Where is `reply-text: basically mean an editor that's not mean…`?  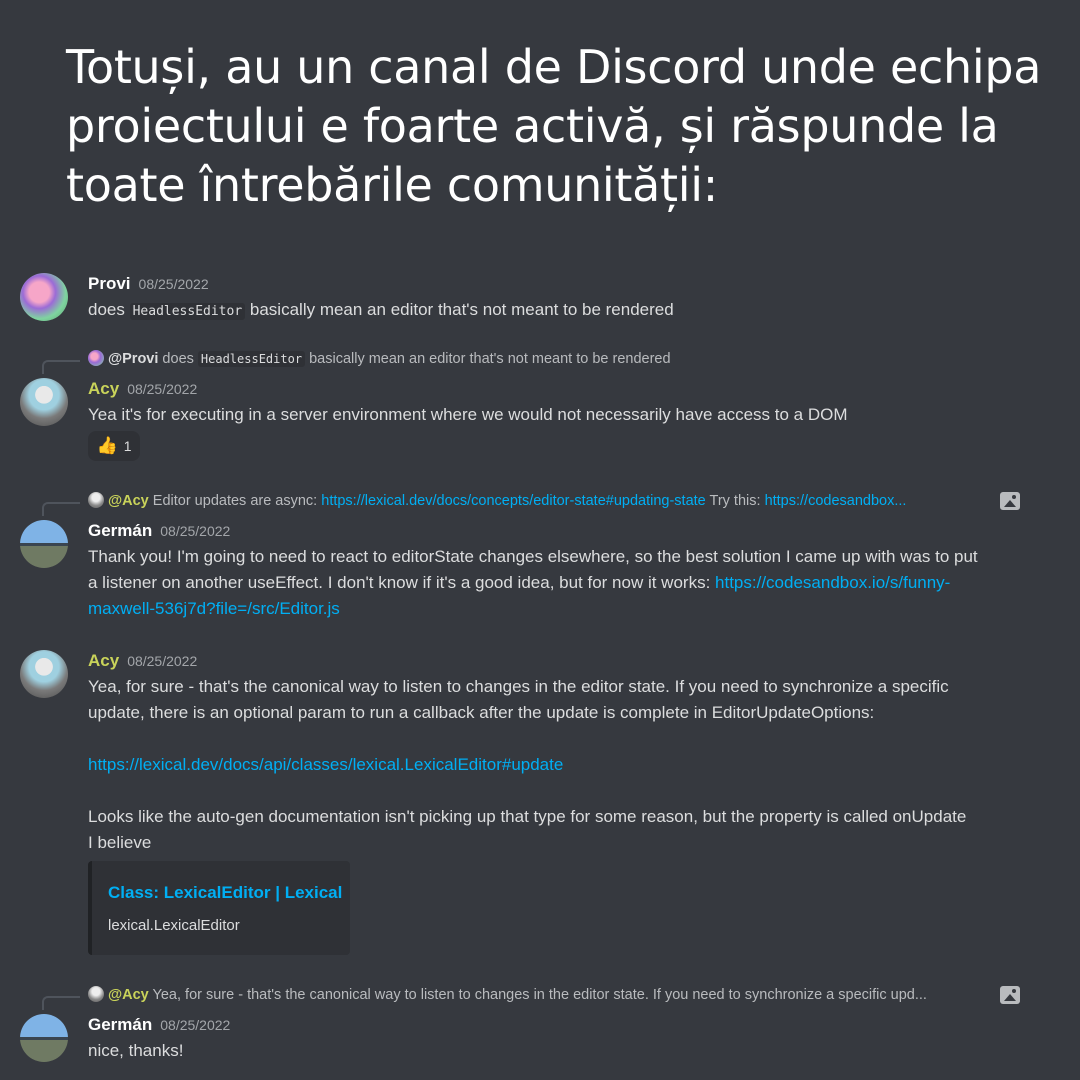 reply-text: basically mean an editor that's not mean… is located at coordinates (488, 359).